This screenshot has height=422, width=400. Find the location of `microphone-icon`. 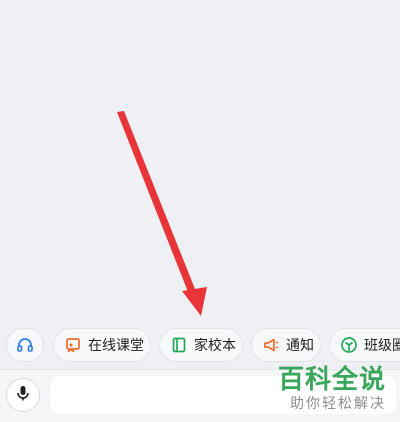

microphone-icon is located at coordinates (23, 395).